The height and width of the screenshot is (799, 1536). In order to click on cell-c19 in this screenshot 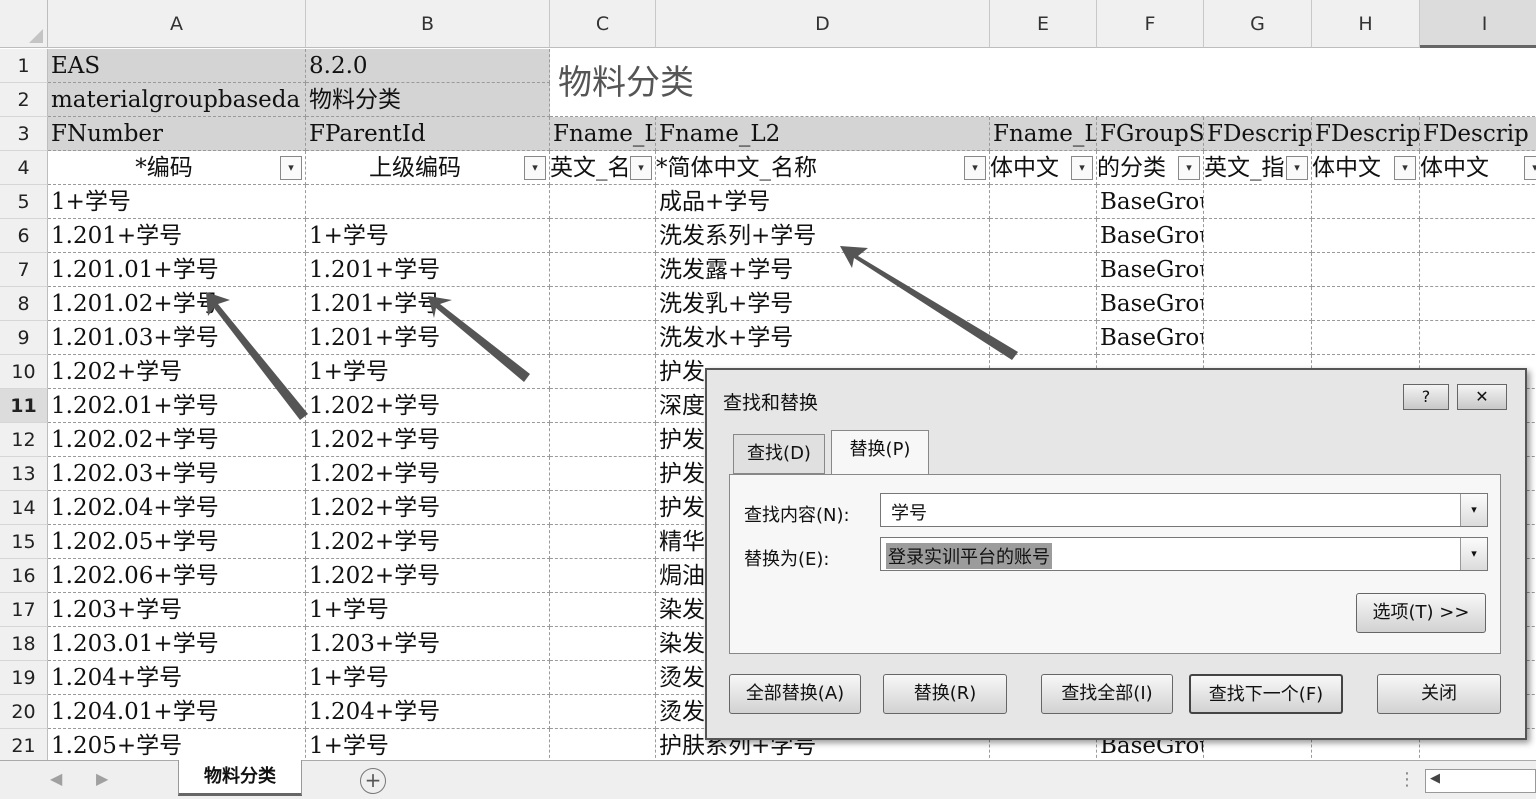, I will do `click(603, 678)`.